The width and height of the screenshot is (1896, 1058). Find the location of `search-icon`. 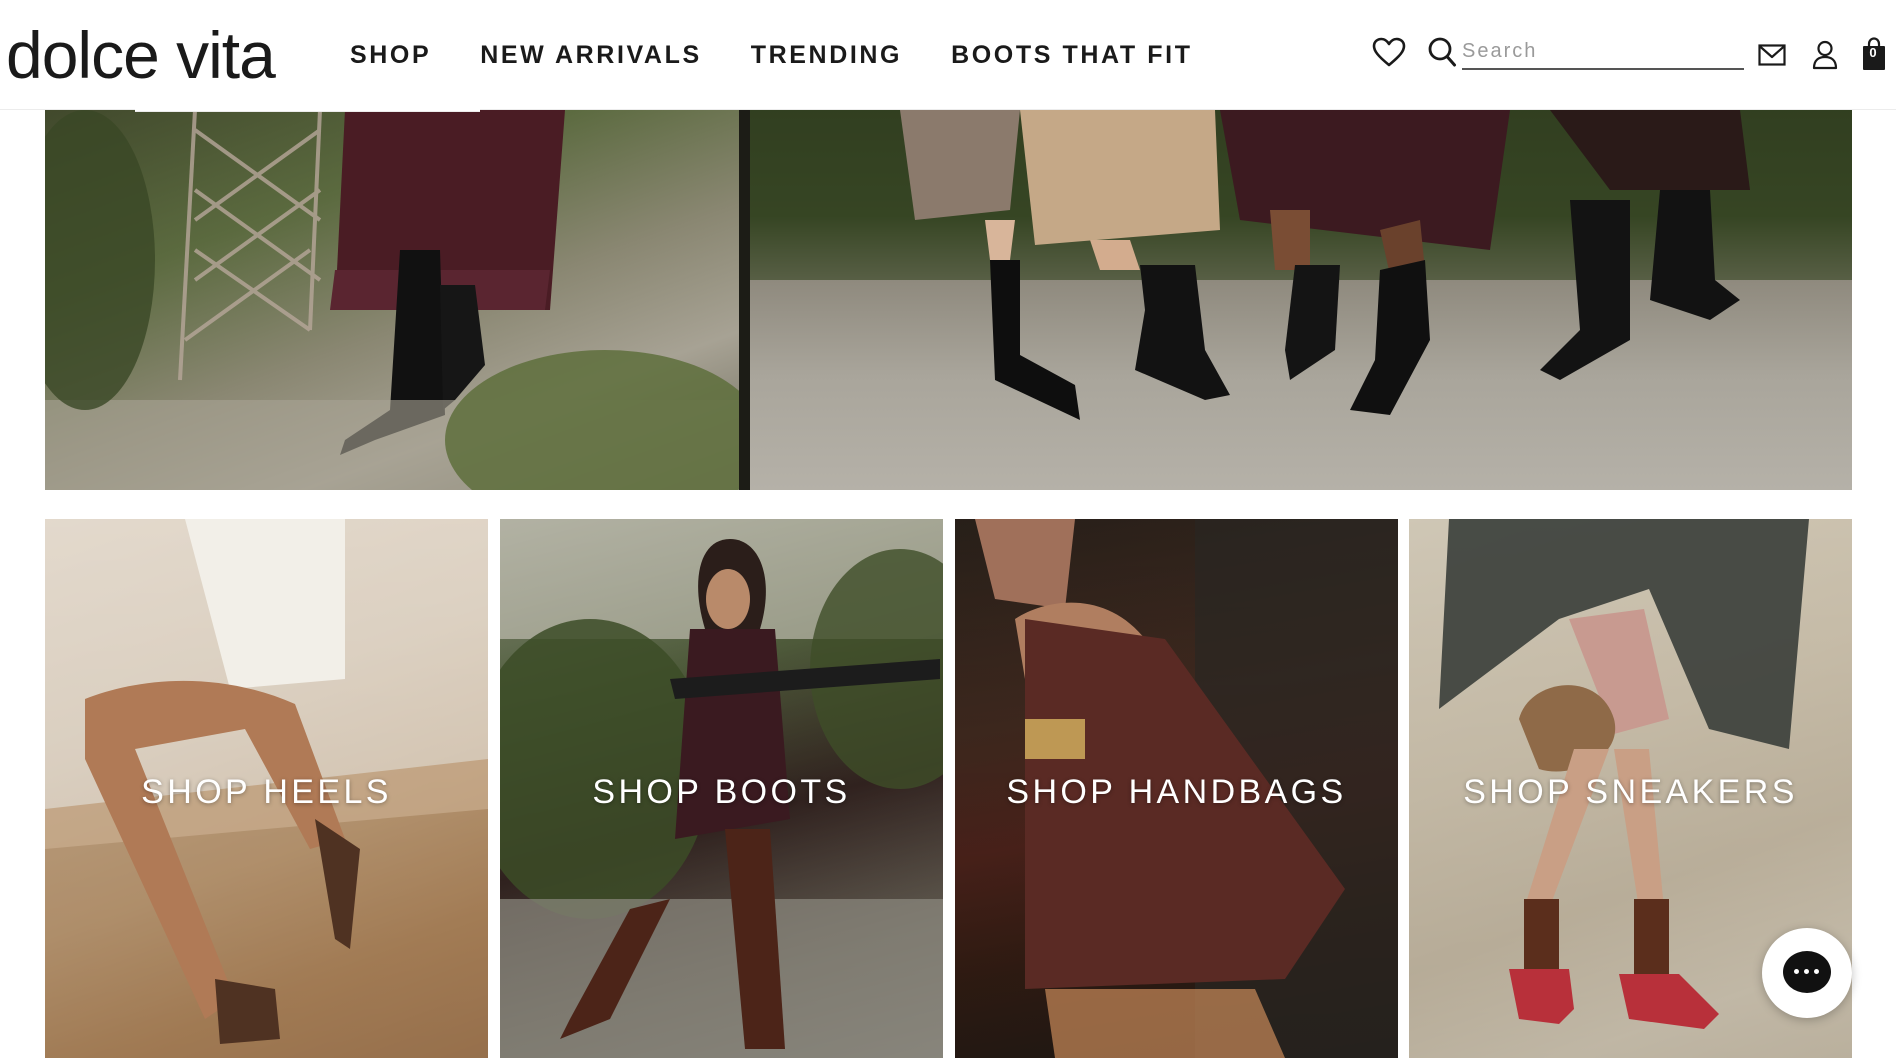

search-icon is located at coordinates (1442, 52).